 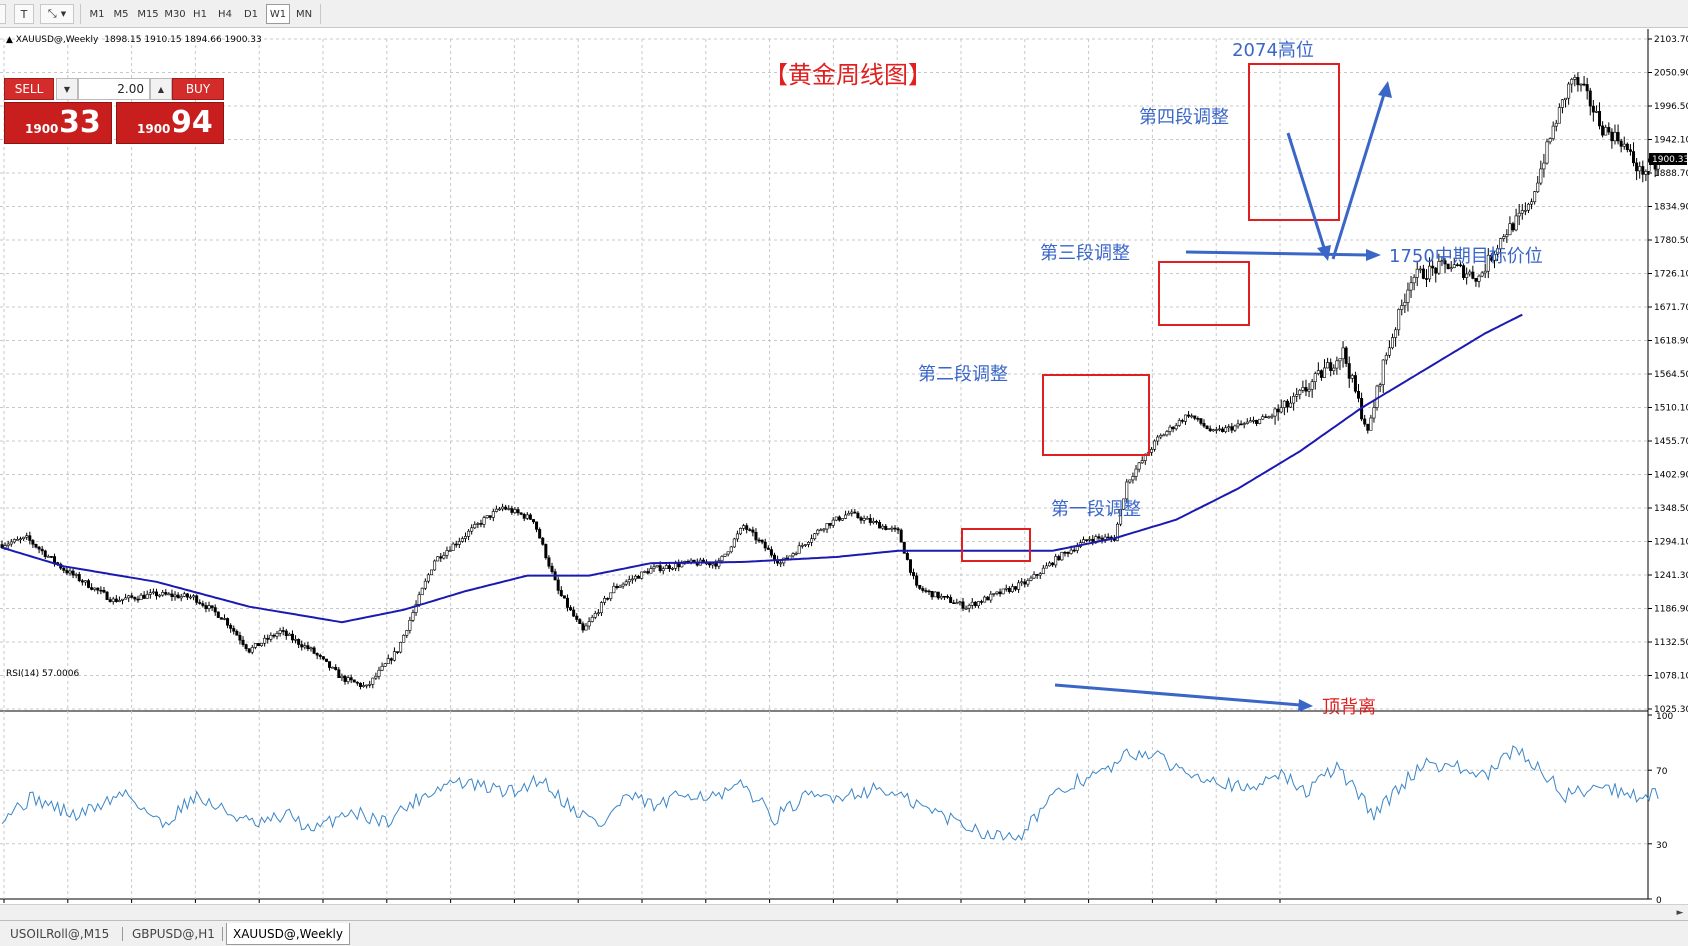 What do you see at coordinates (173, 934) in the screenshot?
I see `tab-gbpusd-h1: GBPUSD@,H1` at bounding box center [173, 934].